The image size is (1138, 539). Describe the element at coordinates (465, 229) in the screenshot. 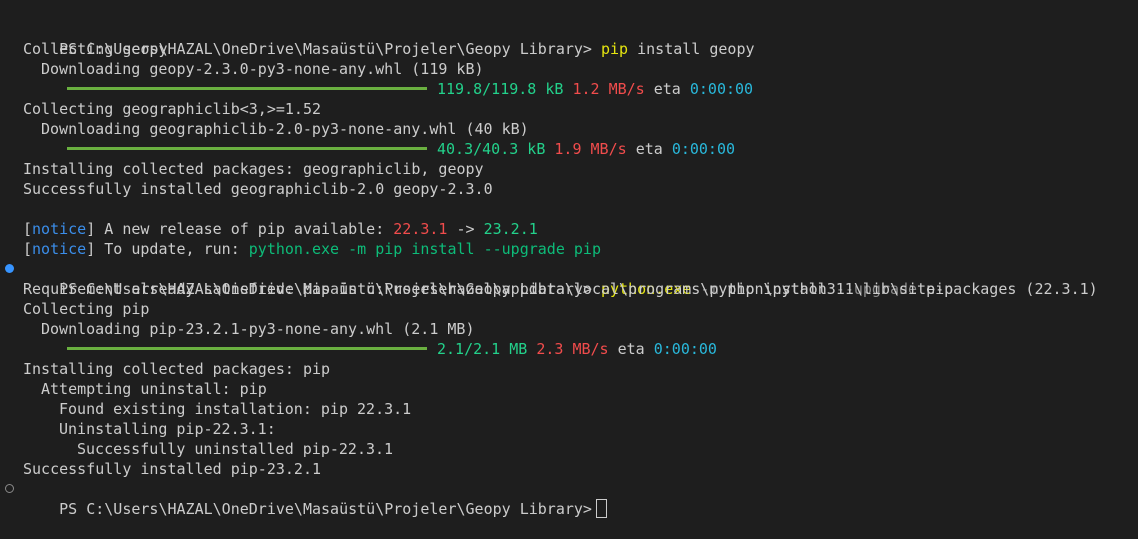

I see `notice-arrow: ->` at that location.